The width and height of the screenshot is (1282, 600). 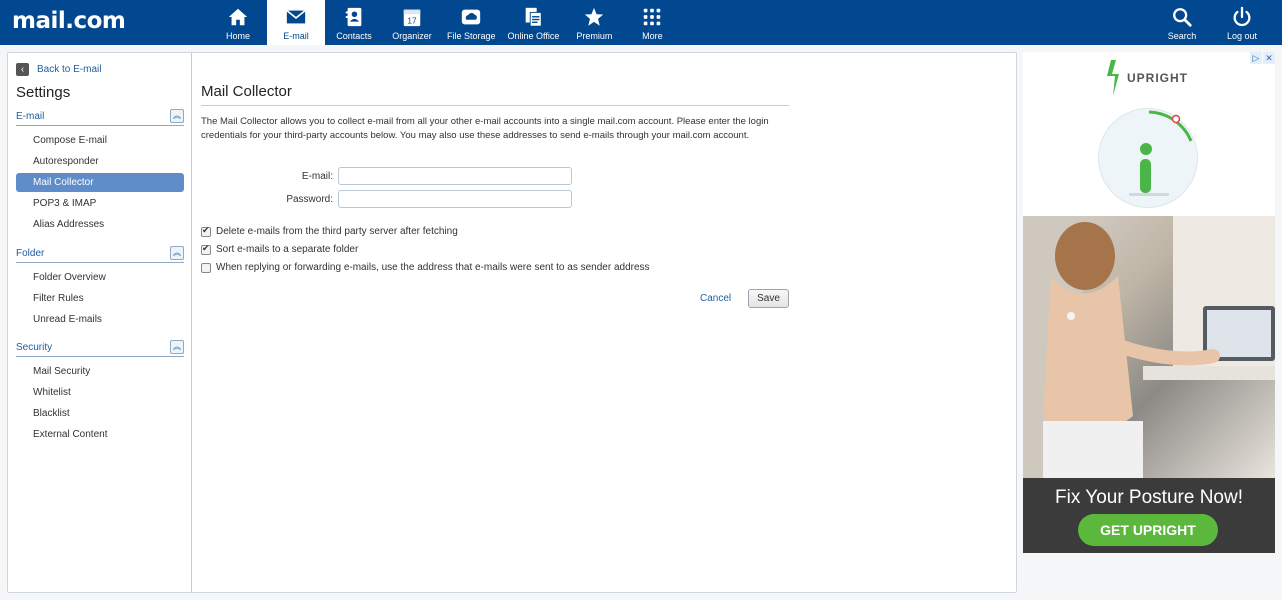 I want to click on section-folder-label: Folder, so click(x=30, y=253).